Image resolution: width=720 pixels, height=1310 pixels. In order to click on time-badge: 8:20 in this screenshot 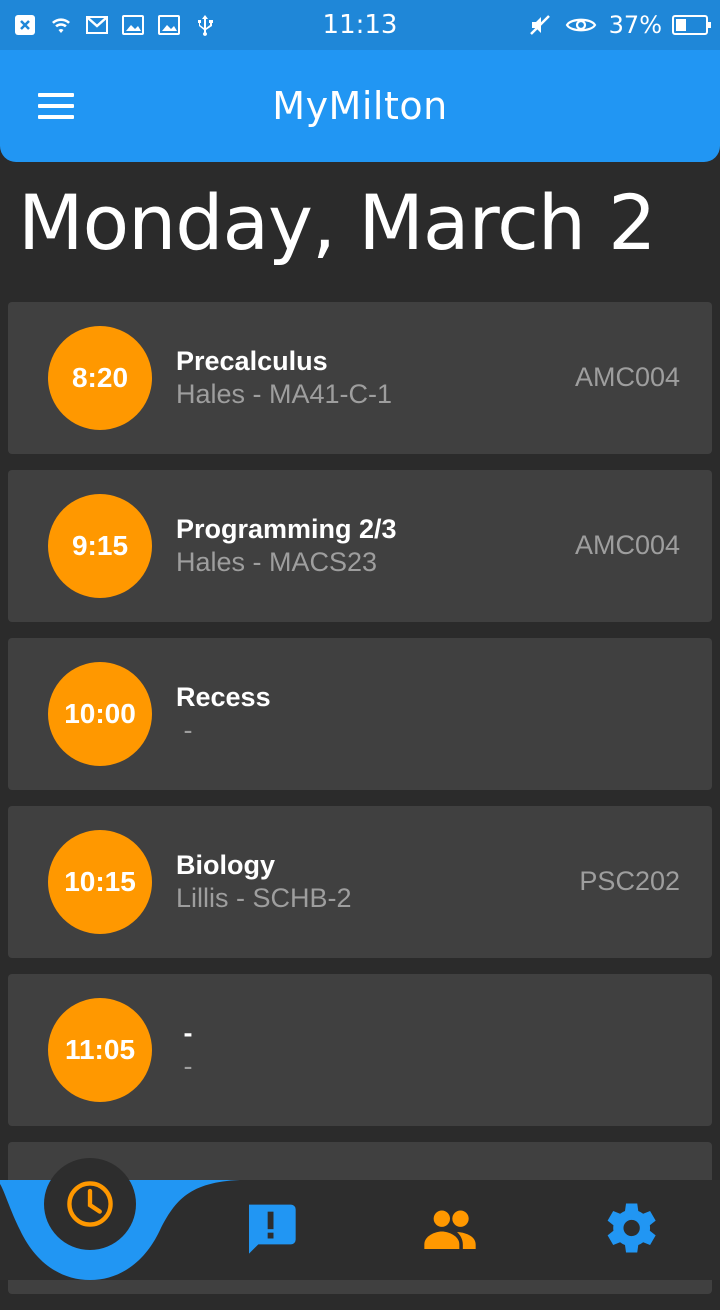, I will do `click(100, 378)`.